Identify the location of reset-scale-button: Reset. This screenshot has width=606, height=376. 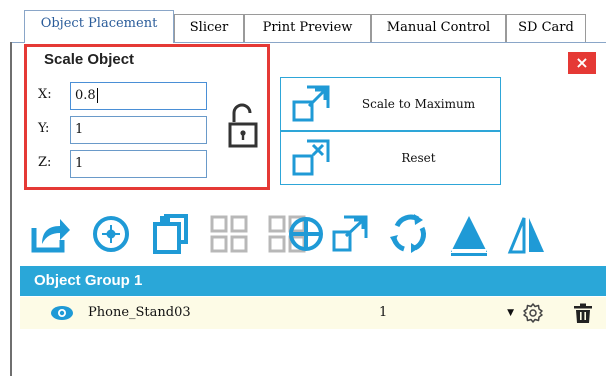
(390, 158).